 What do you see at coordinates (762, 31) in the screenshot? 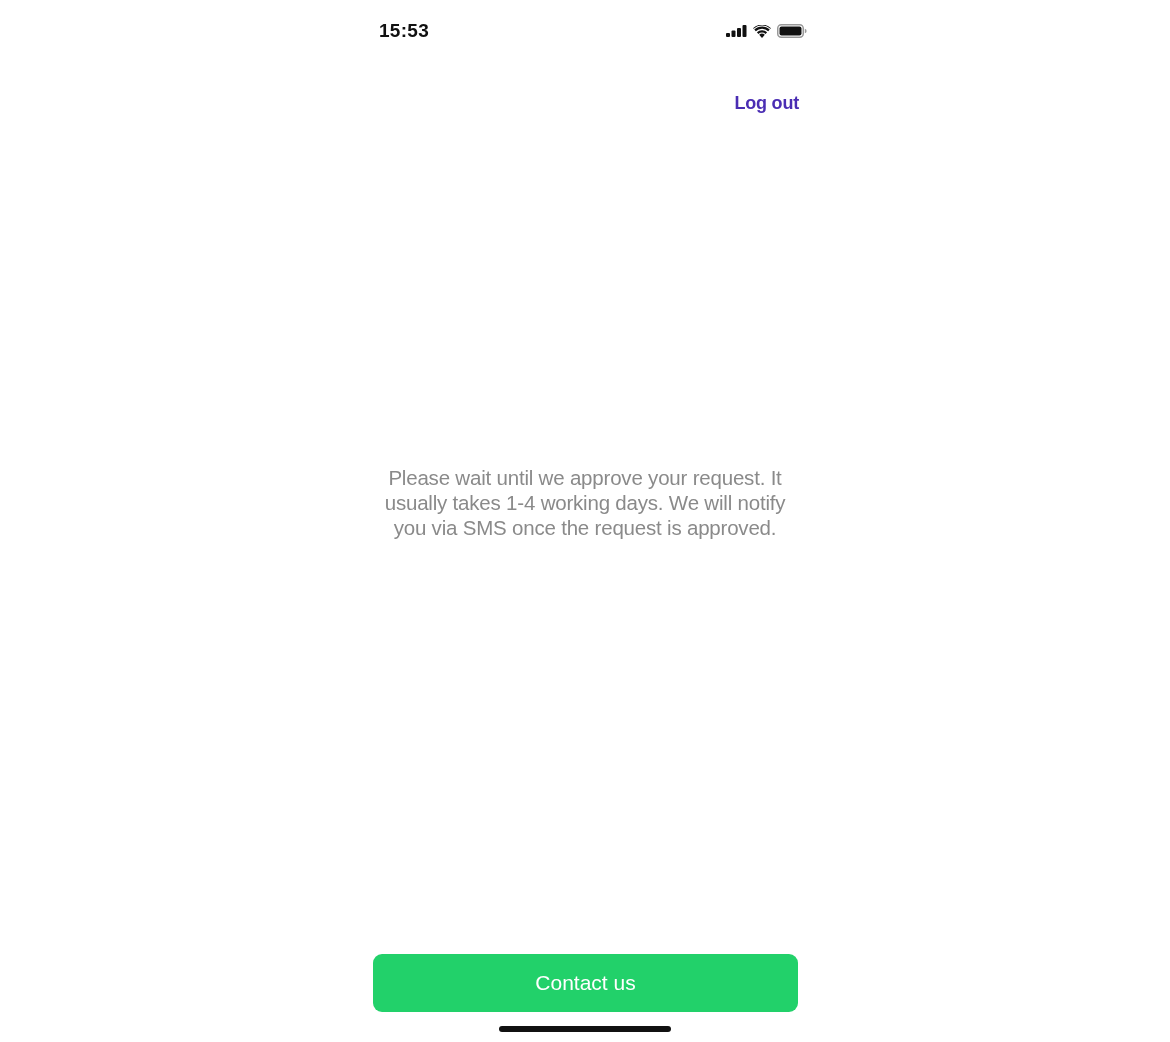
I see `wifi-icon` at bounding box center [762, 31].